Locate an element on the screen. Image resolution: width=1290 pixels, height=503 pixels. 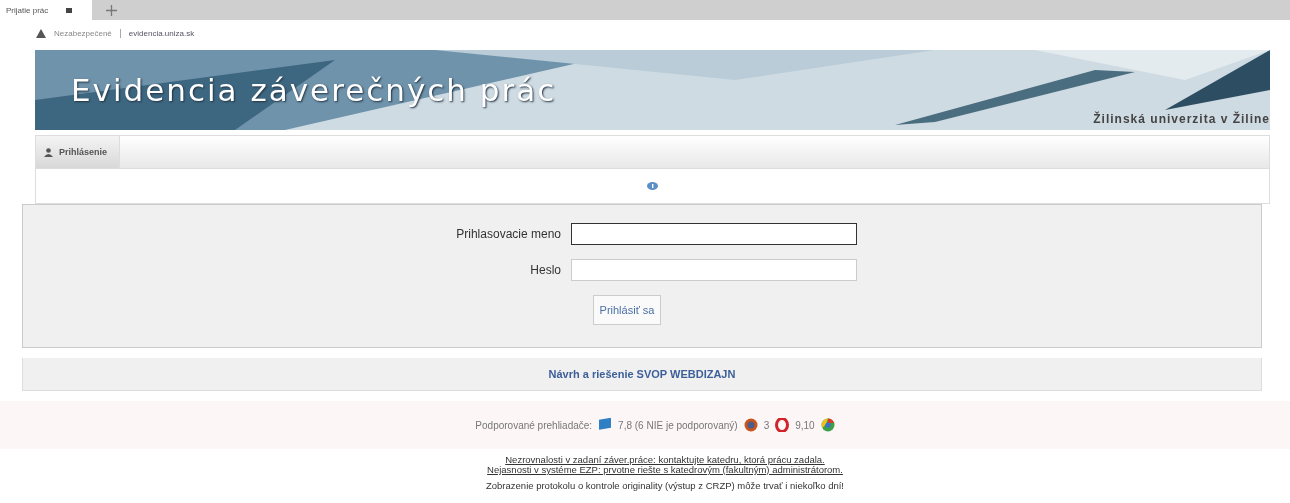
tab-title: Prijatie prác is located at coordinates (27, 10).